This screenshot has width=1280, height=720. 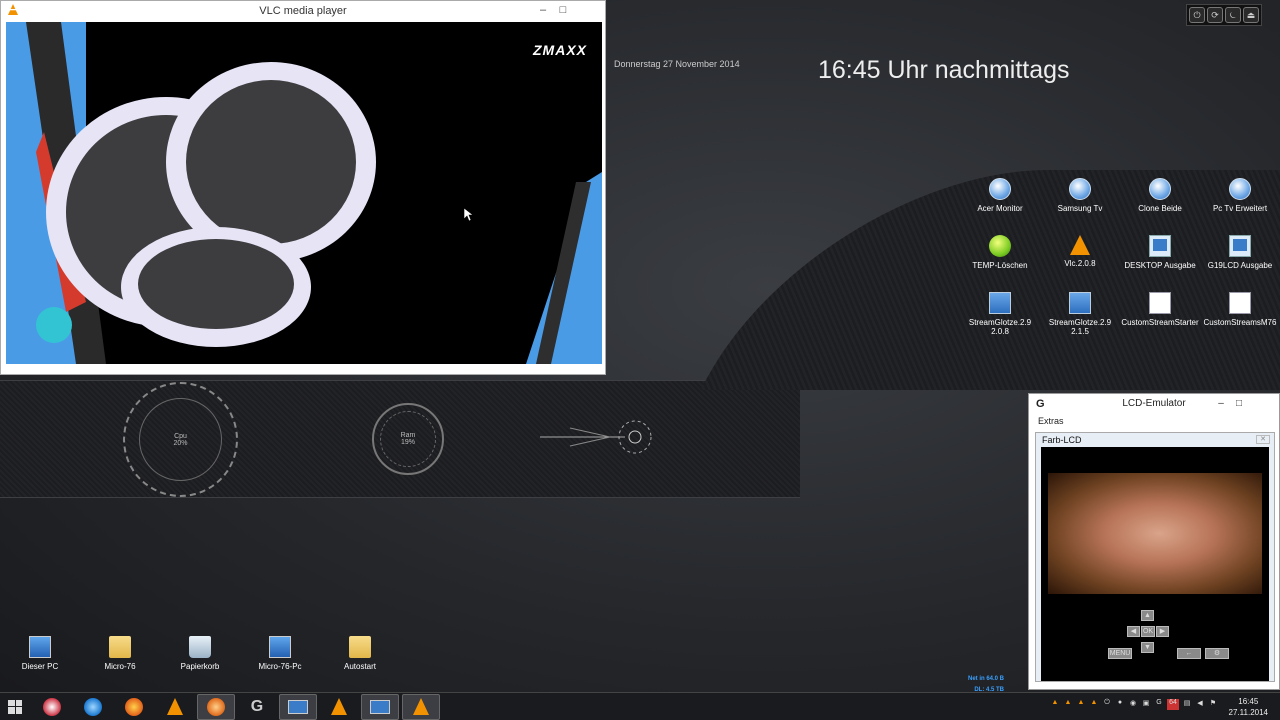 I want to click on vlc-titlebar: VLC media player – □, so click(x=303, y=11).